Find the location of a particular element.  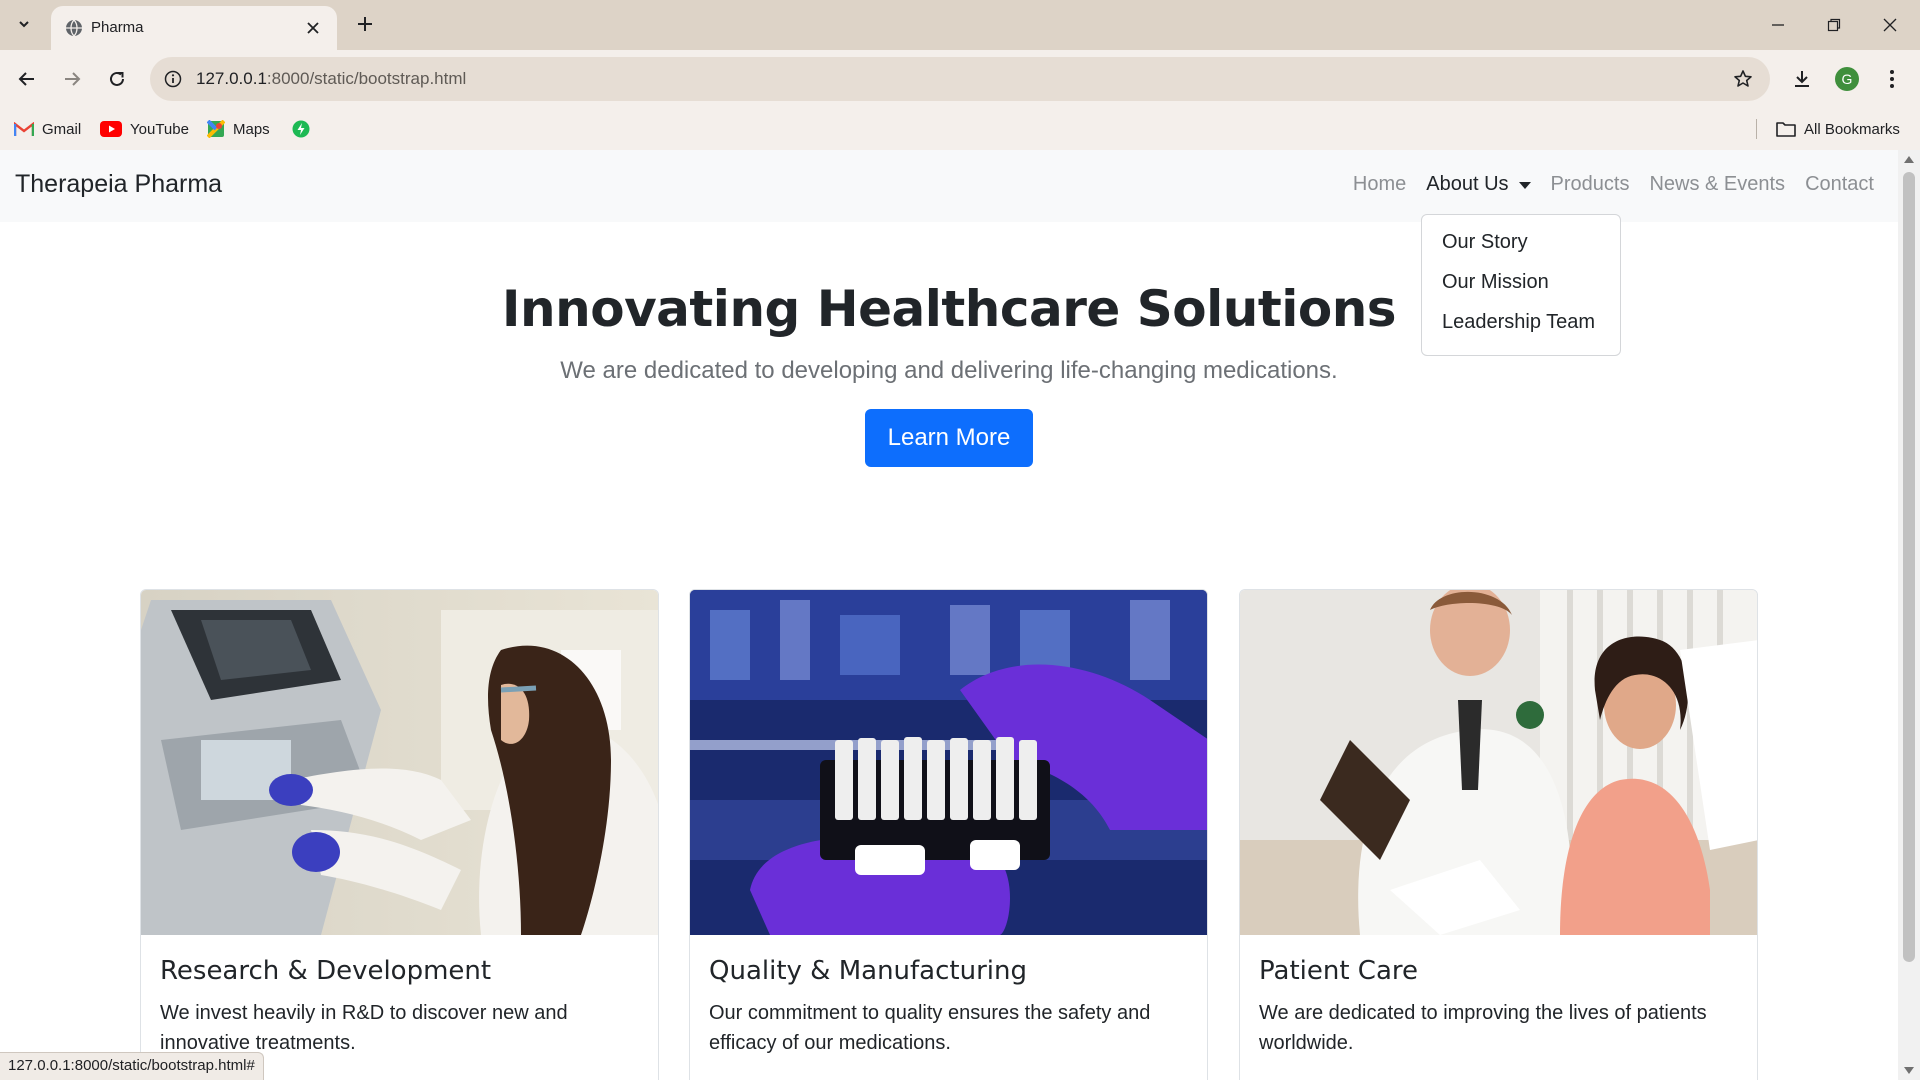

downloads-button is located at coordinates (1802, 79).